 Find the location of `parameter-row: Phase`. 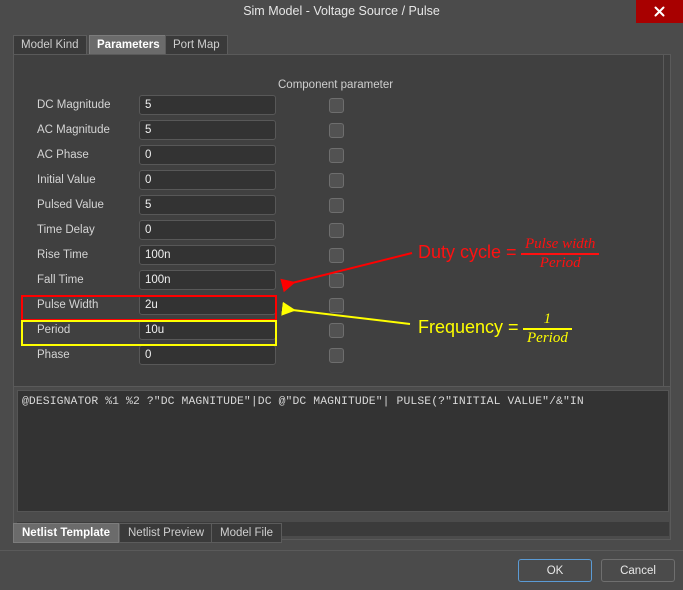

parameter-row: Phase is located at coordinates (342, 356).